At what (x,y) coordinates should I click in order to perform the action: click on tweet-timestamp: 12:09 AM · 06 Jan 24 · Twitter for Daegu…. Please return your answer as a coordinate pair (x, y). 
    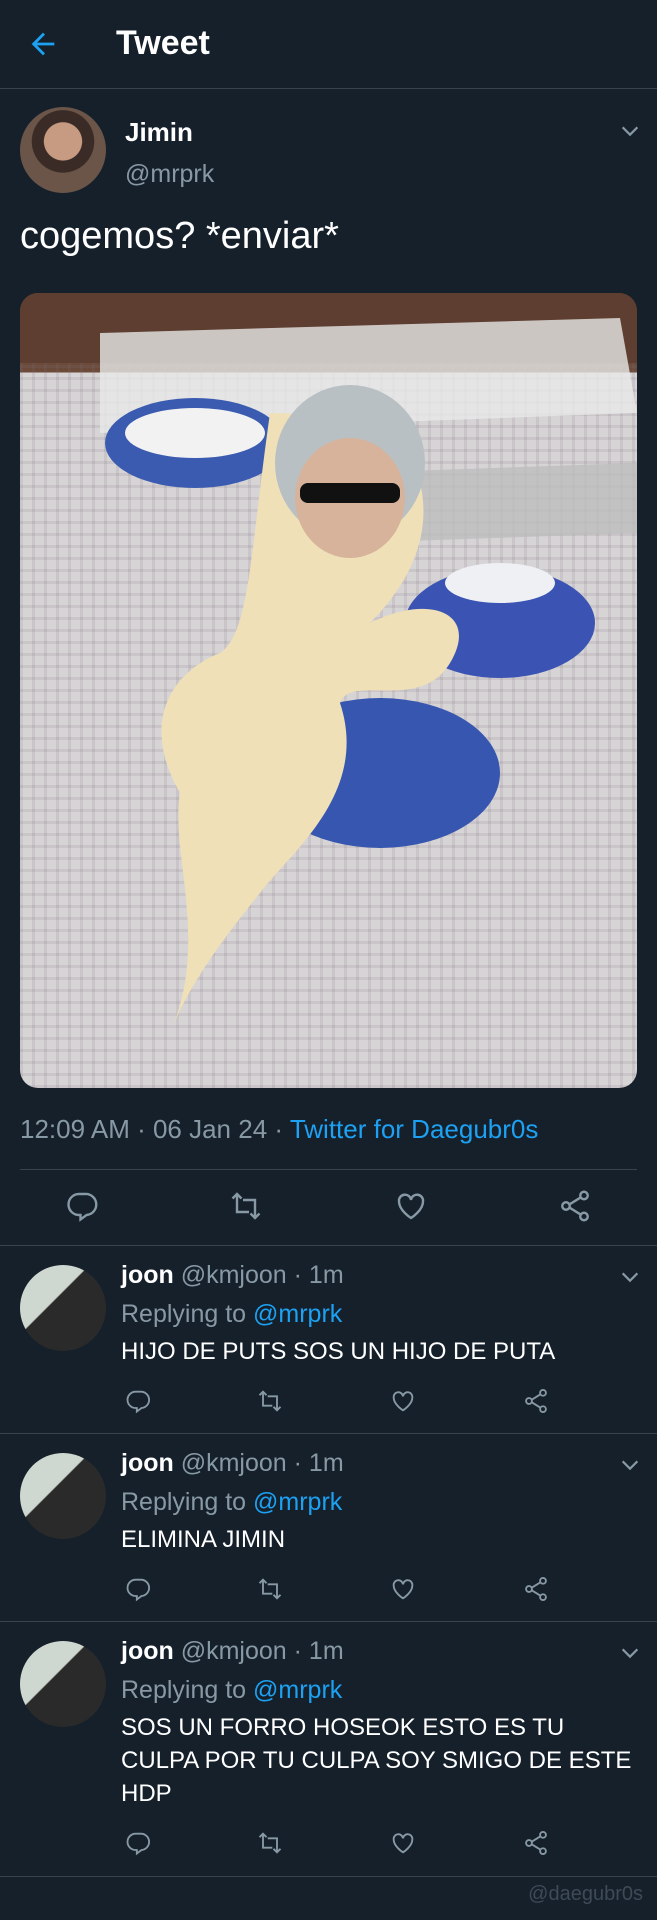
    Looking at the image, I should click on (279, 1129).